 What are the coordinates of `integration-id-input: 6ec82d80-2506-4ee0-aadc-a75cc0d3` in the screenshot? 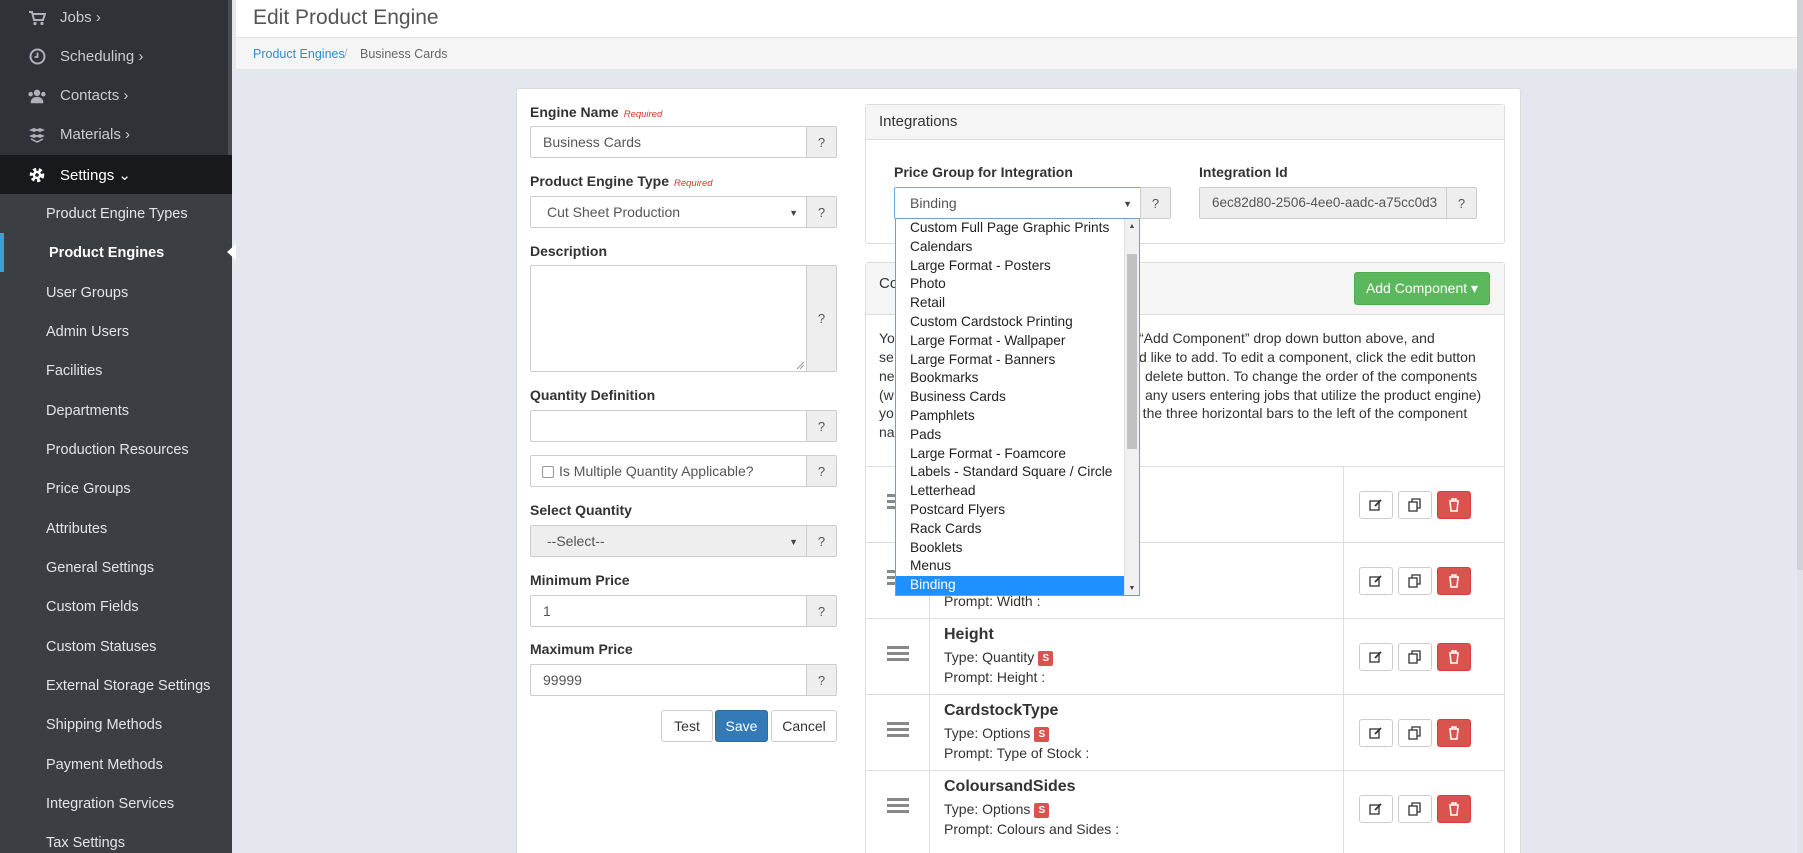 It's located at (1323, 203).